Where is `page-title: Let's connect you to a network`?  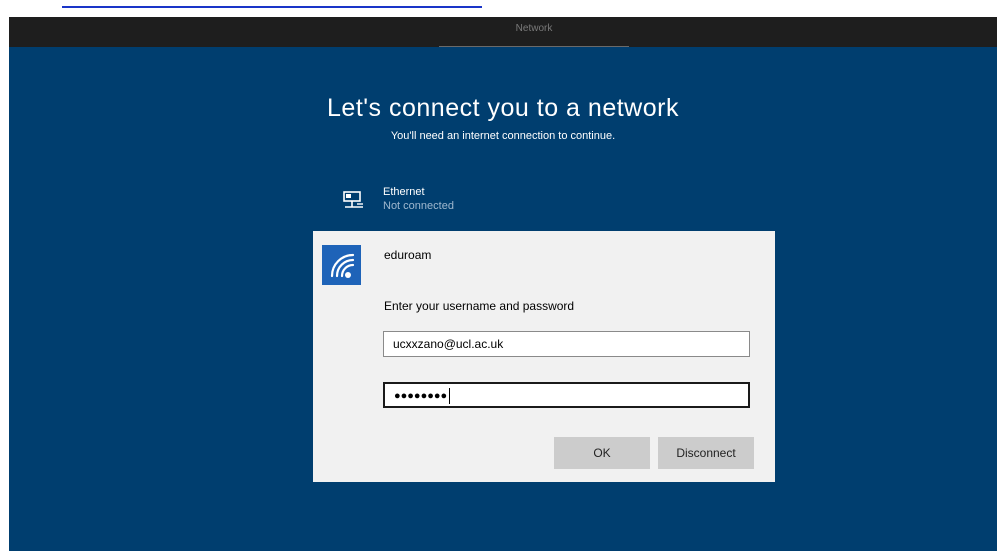 page-title: Let's connect you to a network is located at coordinates (503, 108).